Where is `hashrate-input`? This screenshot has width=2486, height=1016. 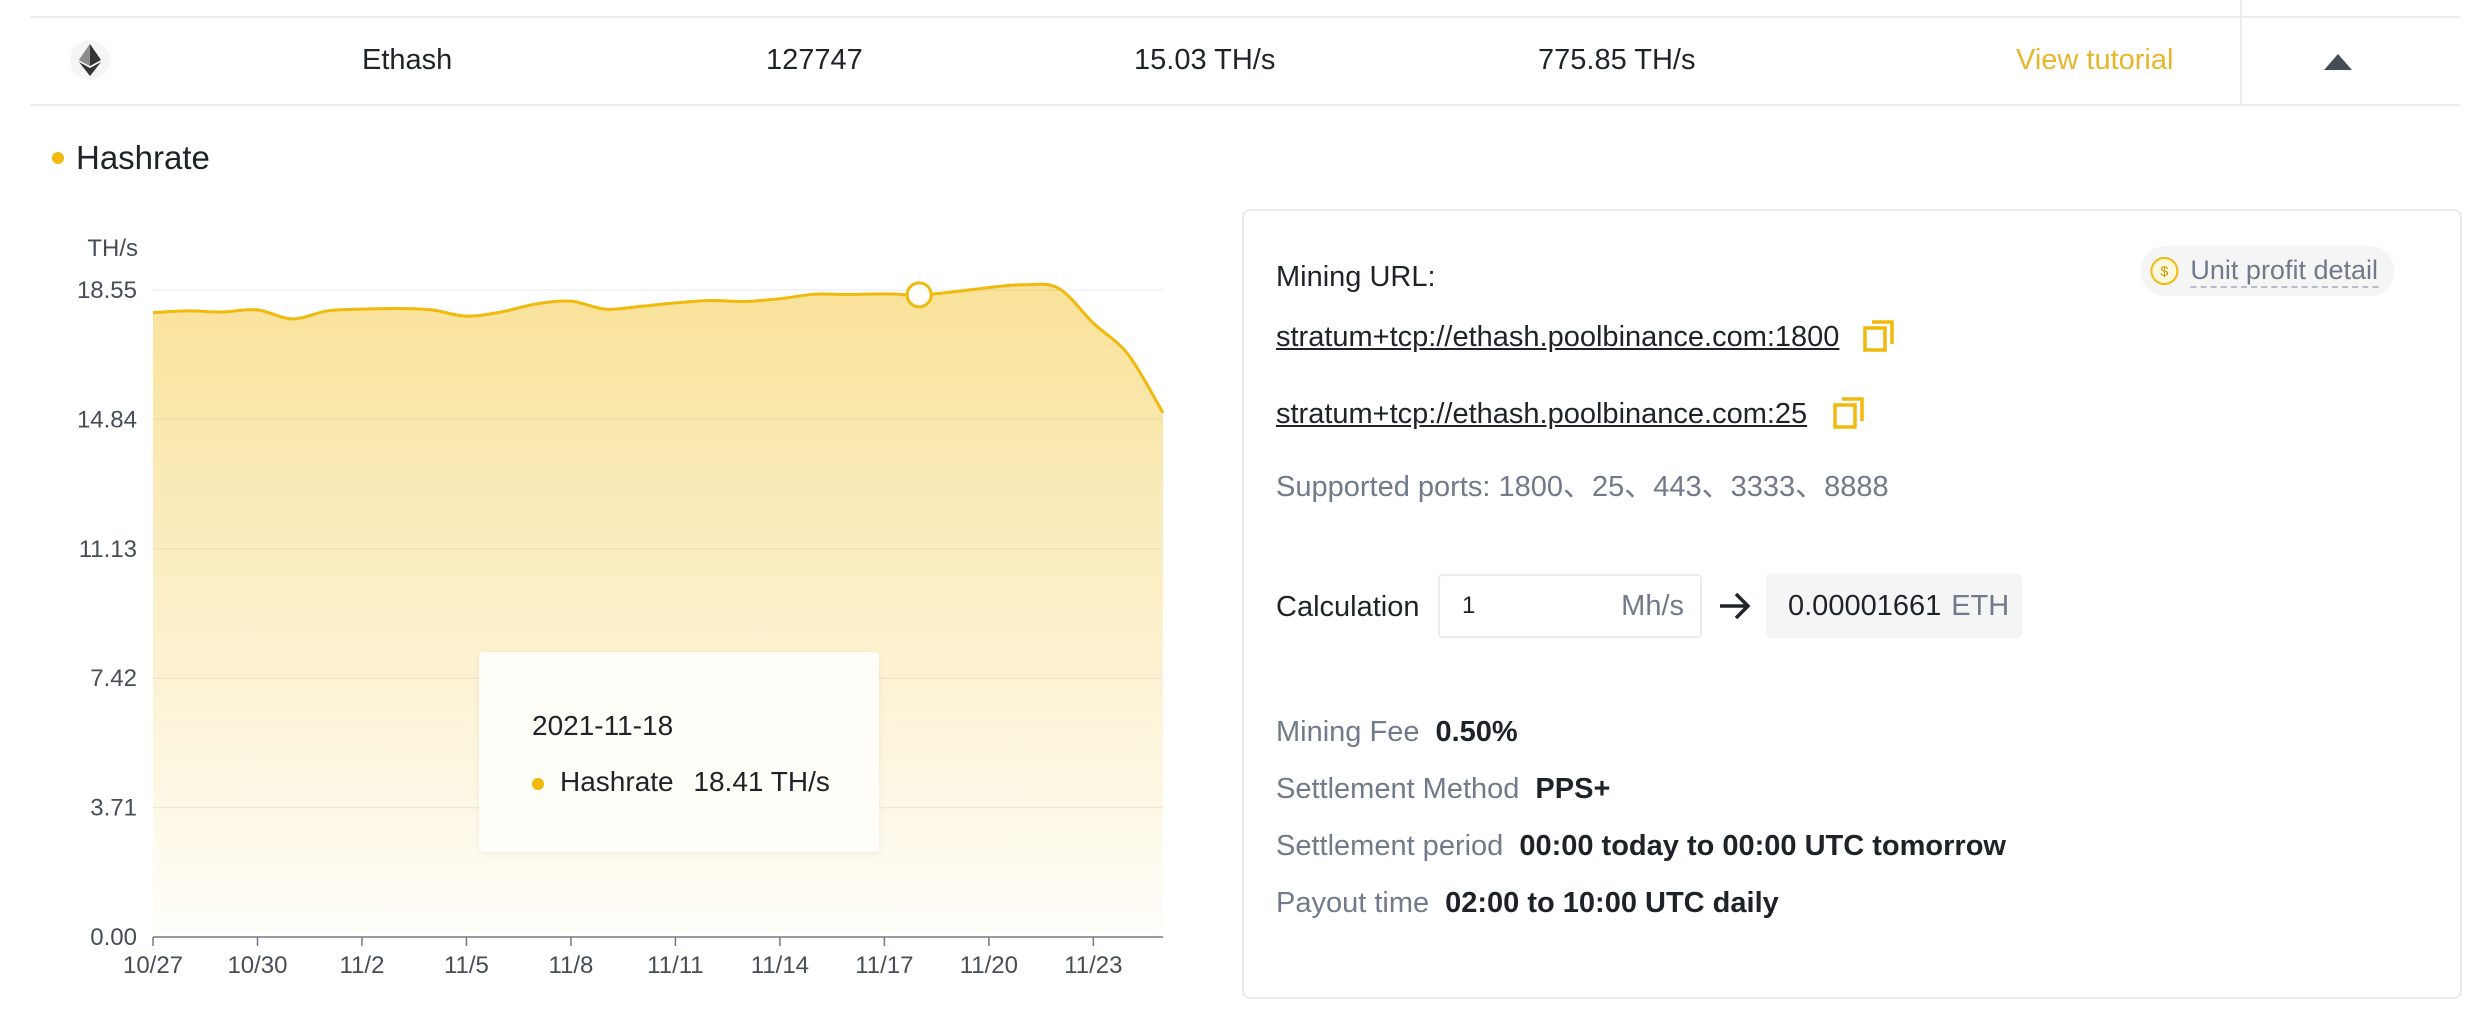 hashrate-input is located at coordinates (1522, 606).